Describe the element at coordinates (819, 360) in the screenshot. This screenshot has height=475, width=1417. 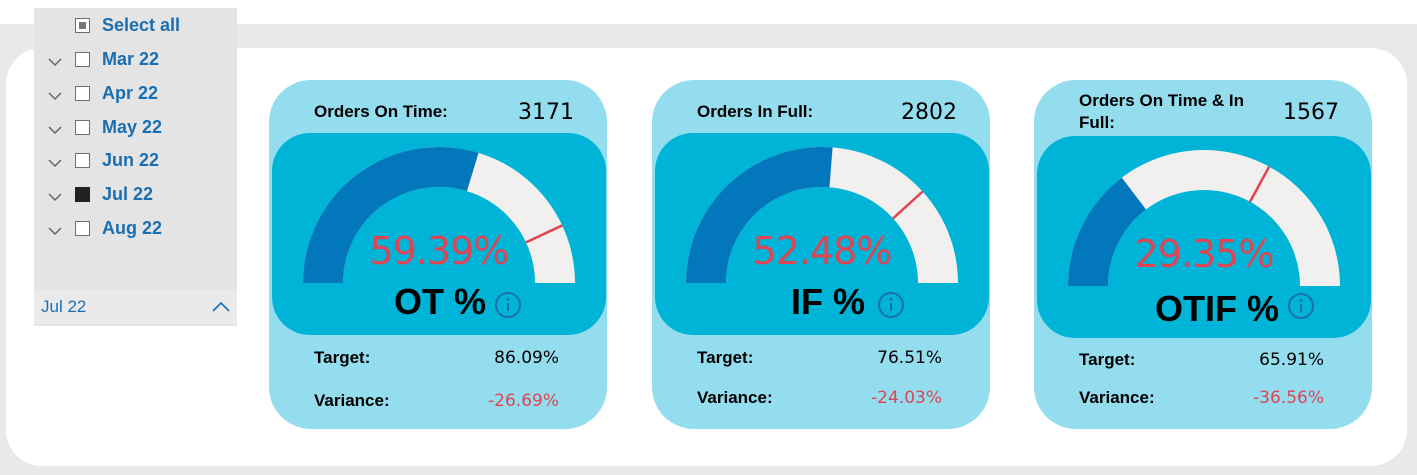
I see `target-row: Target: 76.51%` at that location.